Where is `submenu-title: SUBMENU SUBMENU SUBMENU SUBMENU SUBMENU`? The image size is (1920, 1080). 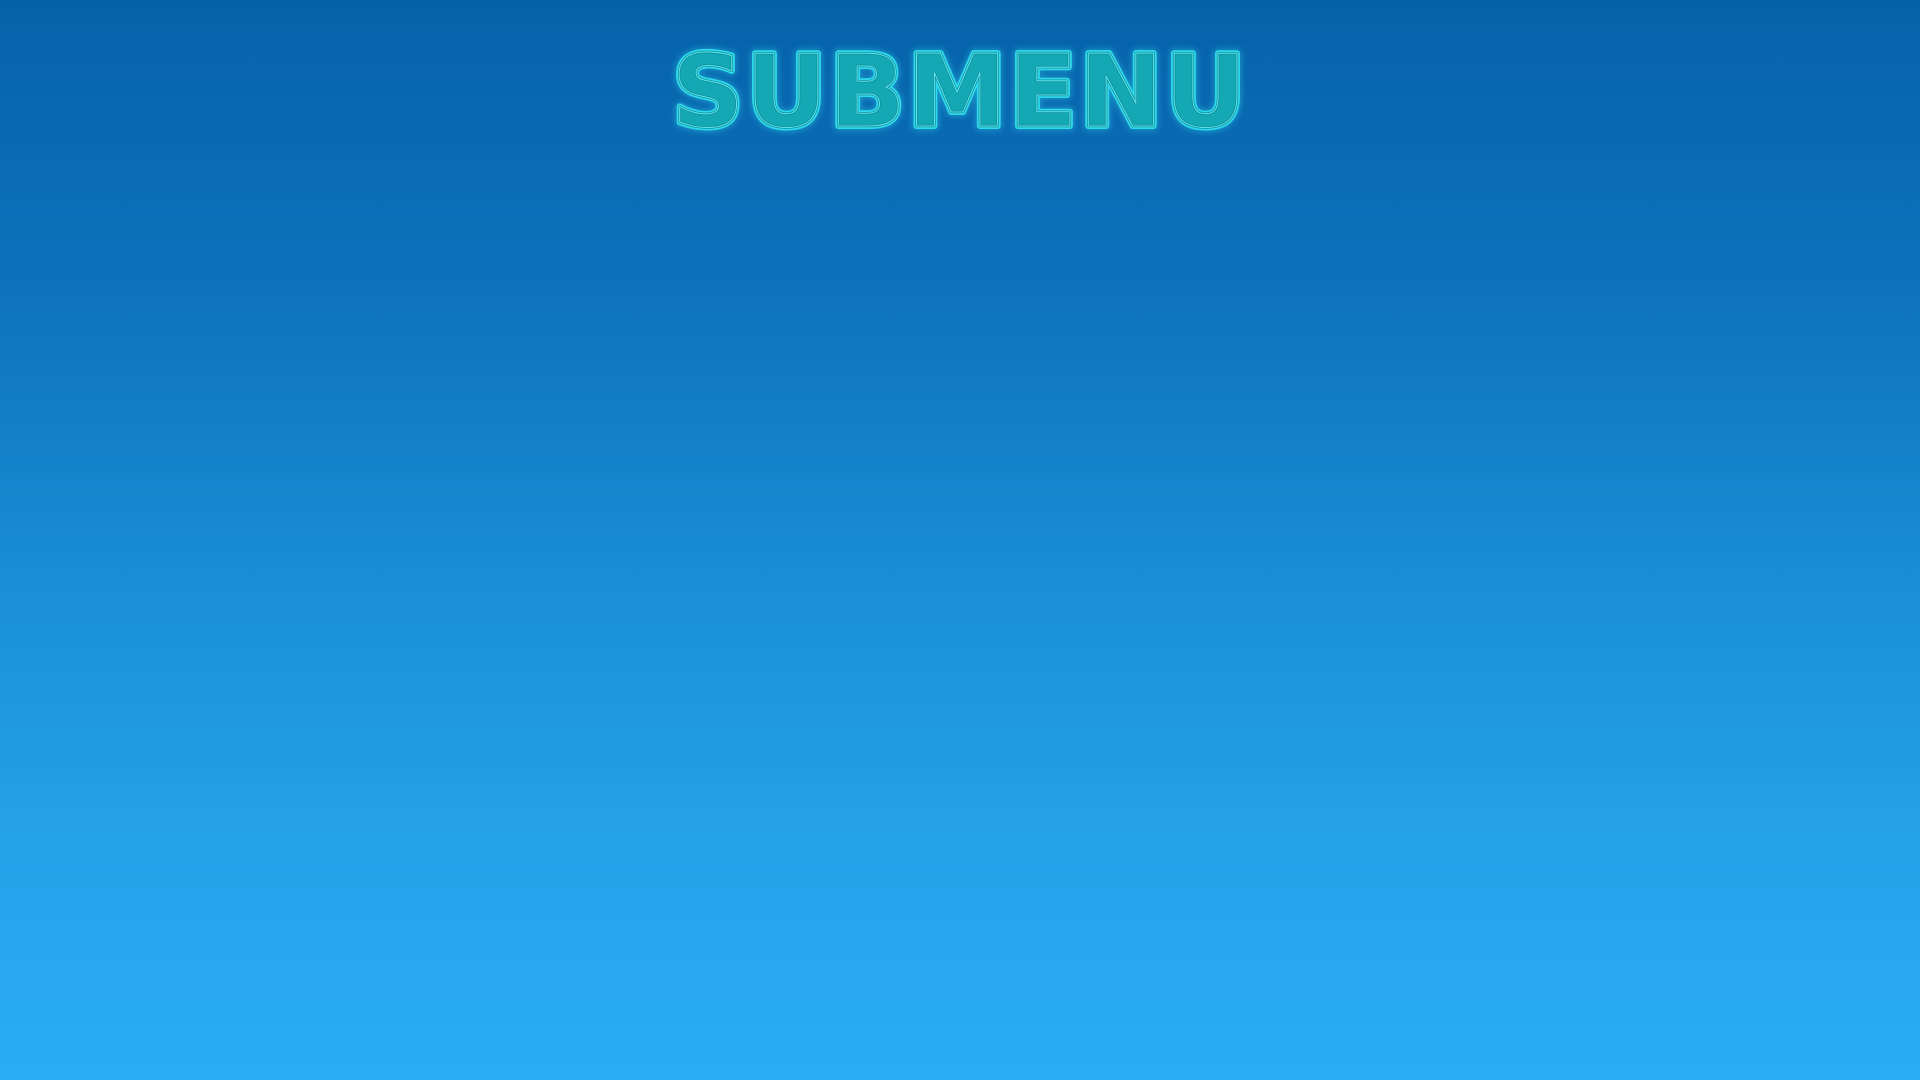 submenu-title: SUBMENU SUBMENU SUBMENU SUBMENU SUBMENU is located at coordinates (958, 92).